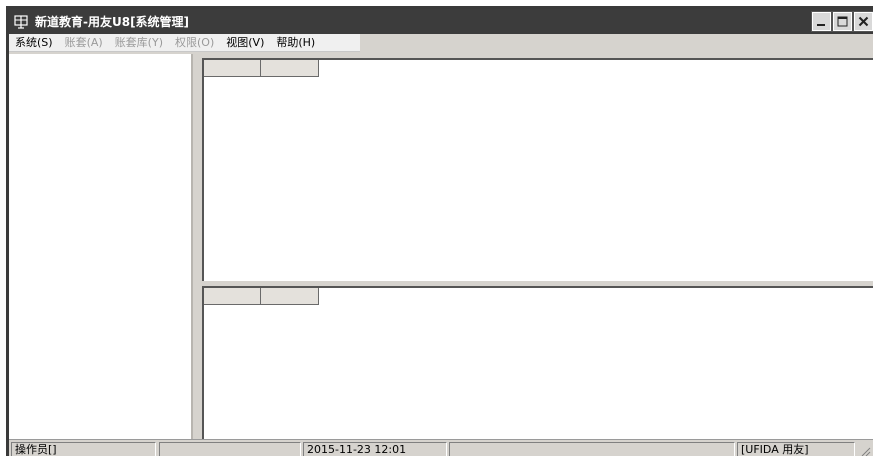  I want to click on window-controls, so click(842, 21).